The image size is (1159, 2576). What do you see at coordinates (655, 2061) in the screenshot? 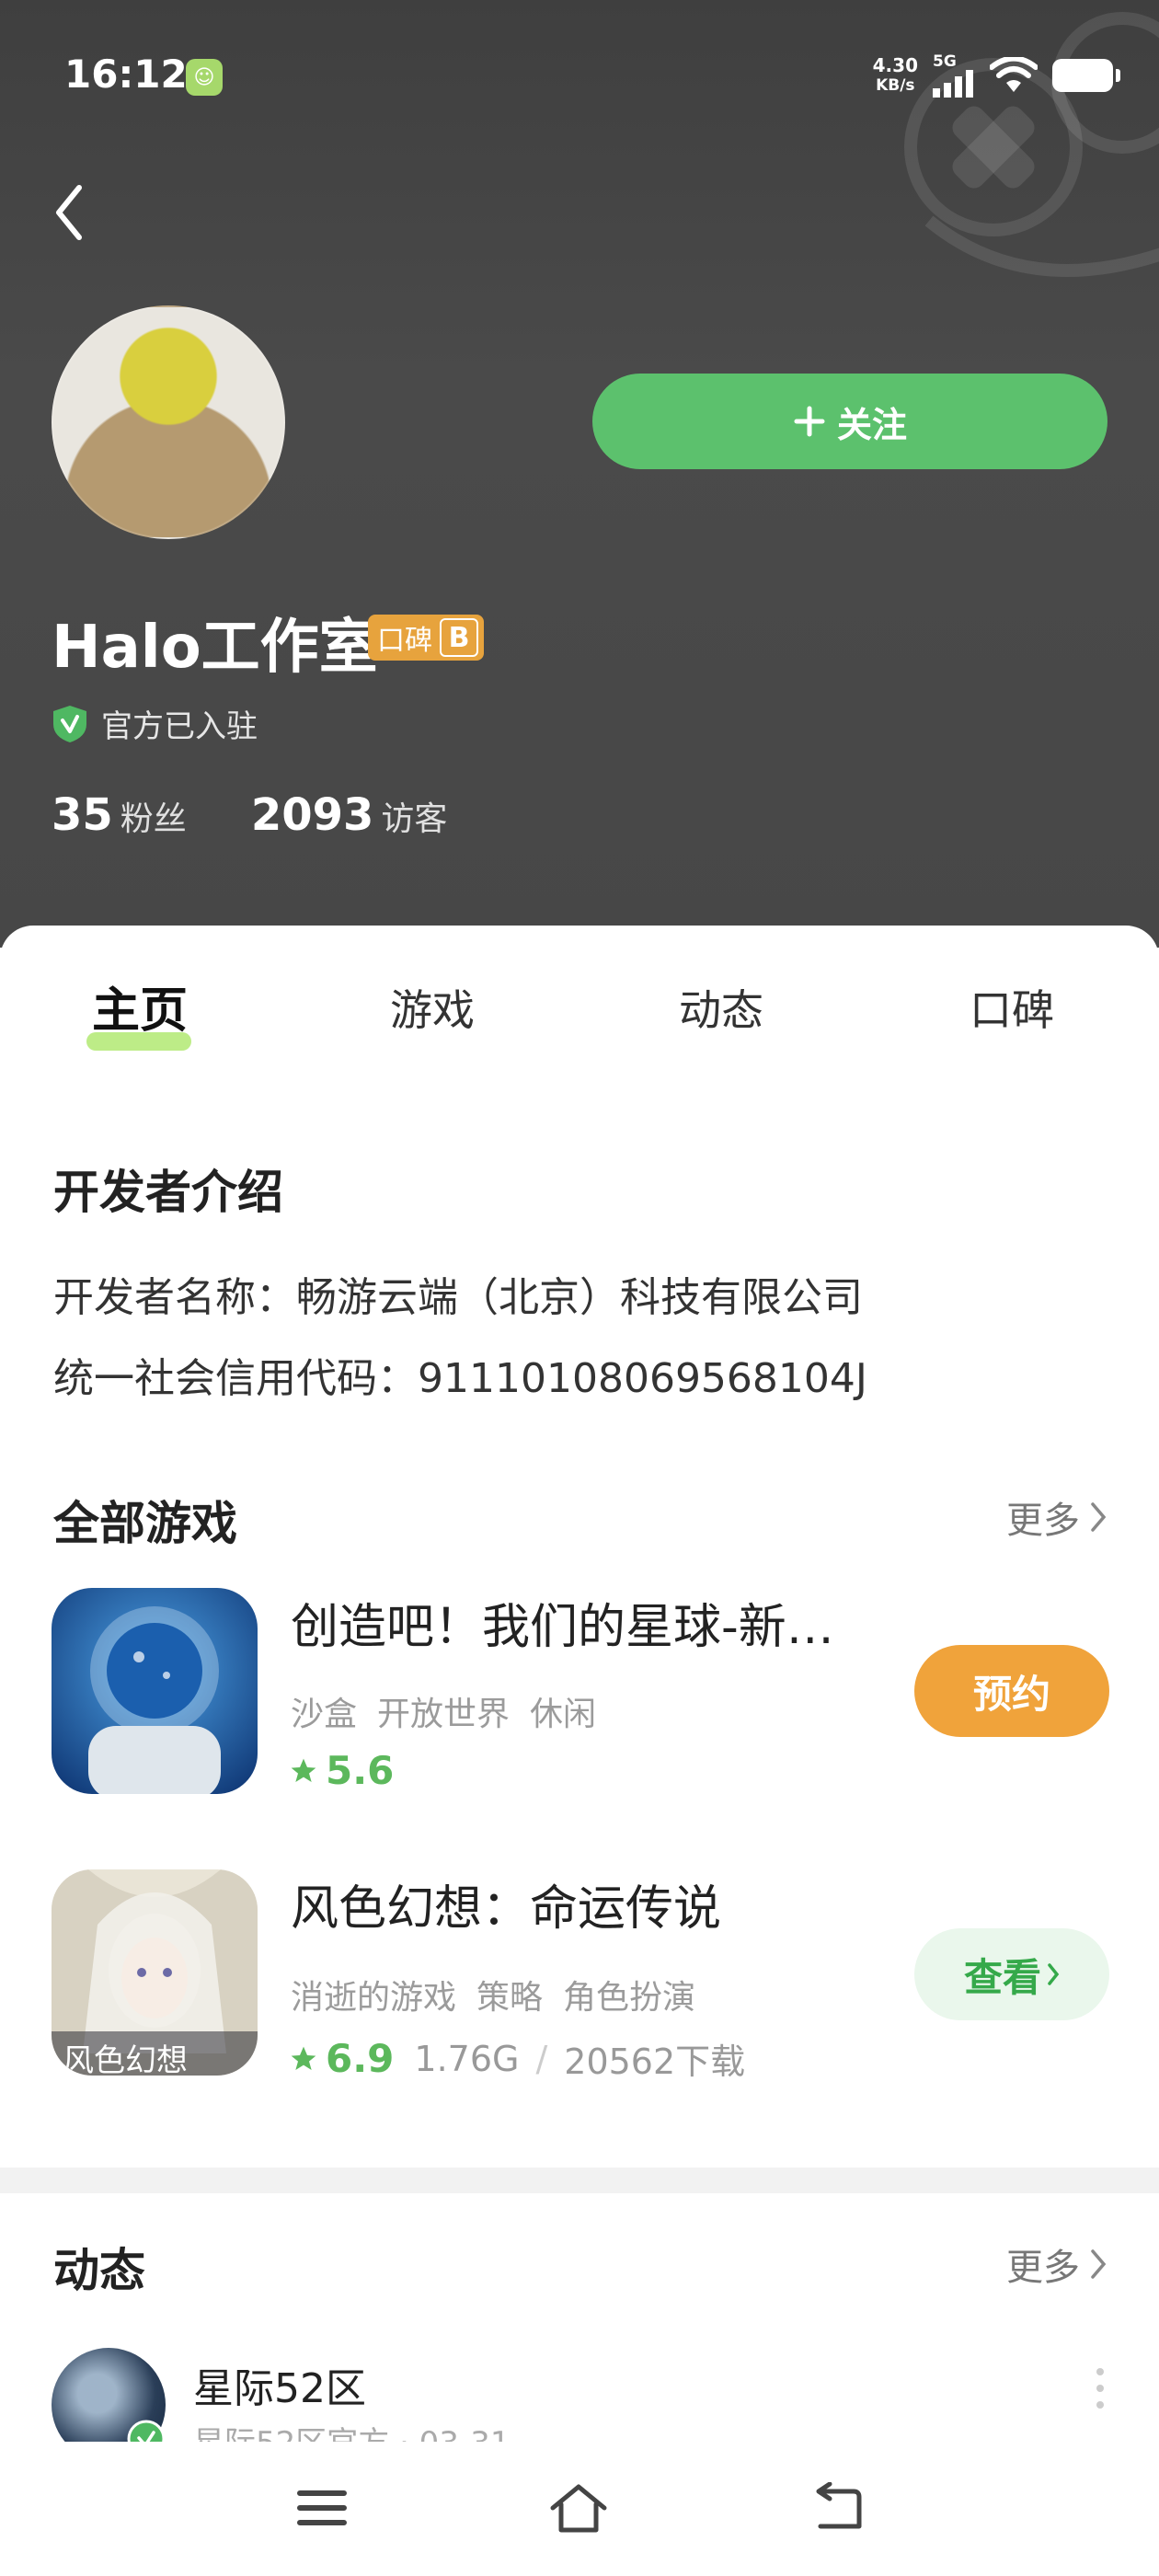
I see `game-downloads: 20562下载` at bounding box center [655, 2061].